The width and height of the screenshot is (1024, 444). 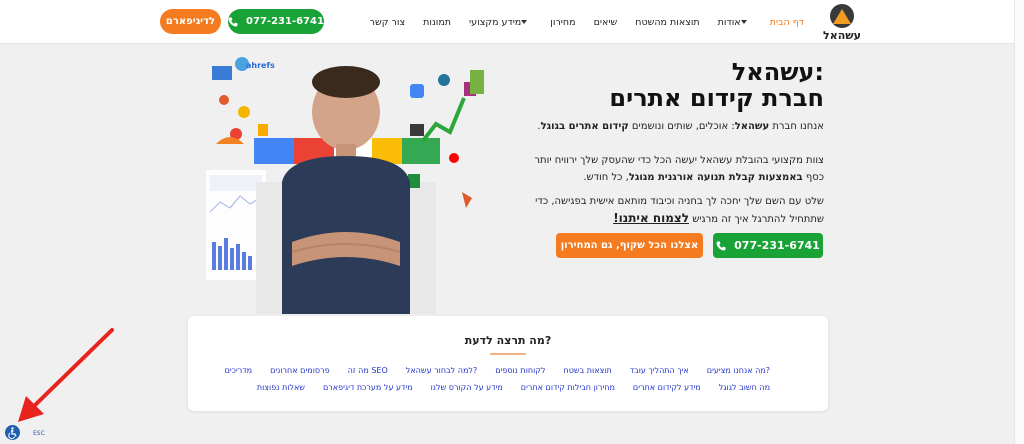 What do you see at coordinates (629, 245) in the screenshot?
I see `pricing-button: אצלנו הכל שקוף, גם המחירון` at bounding box center [629, 245].